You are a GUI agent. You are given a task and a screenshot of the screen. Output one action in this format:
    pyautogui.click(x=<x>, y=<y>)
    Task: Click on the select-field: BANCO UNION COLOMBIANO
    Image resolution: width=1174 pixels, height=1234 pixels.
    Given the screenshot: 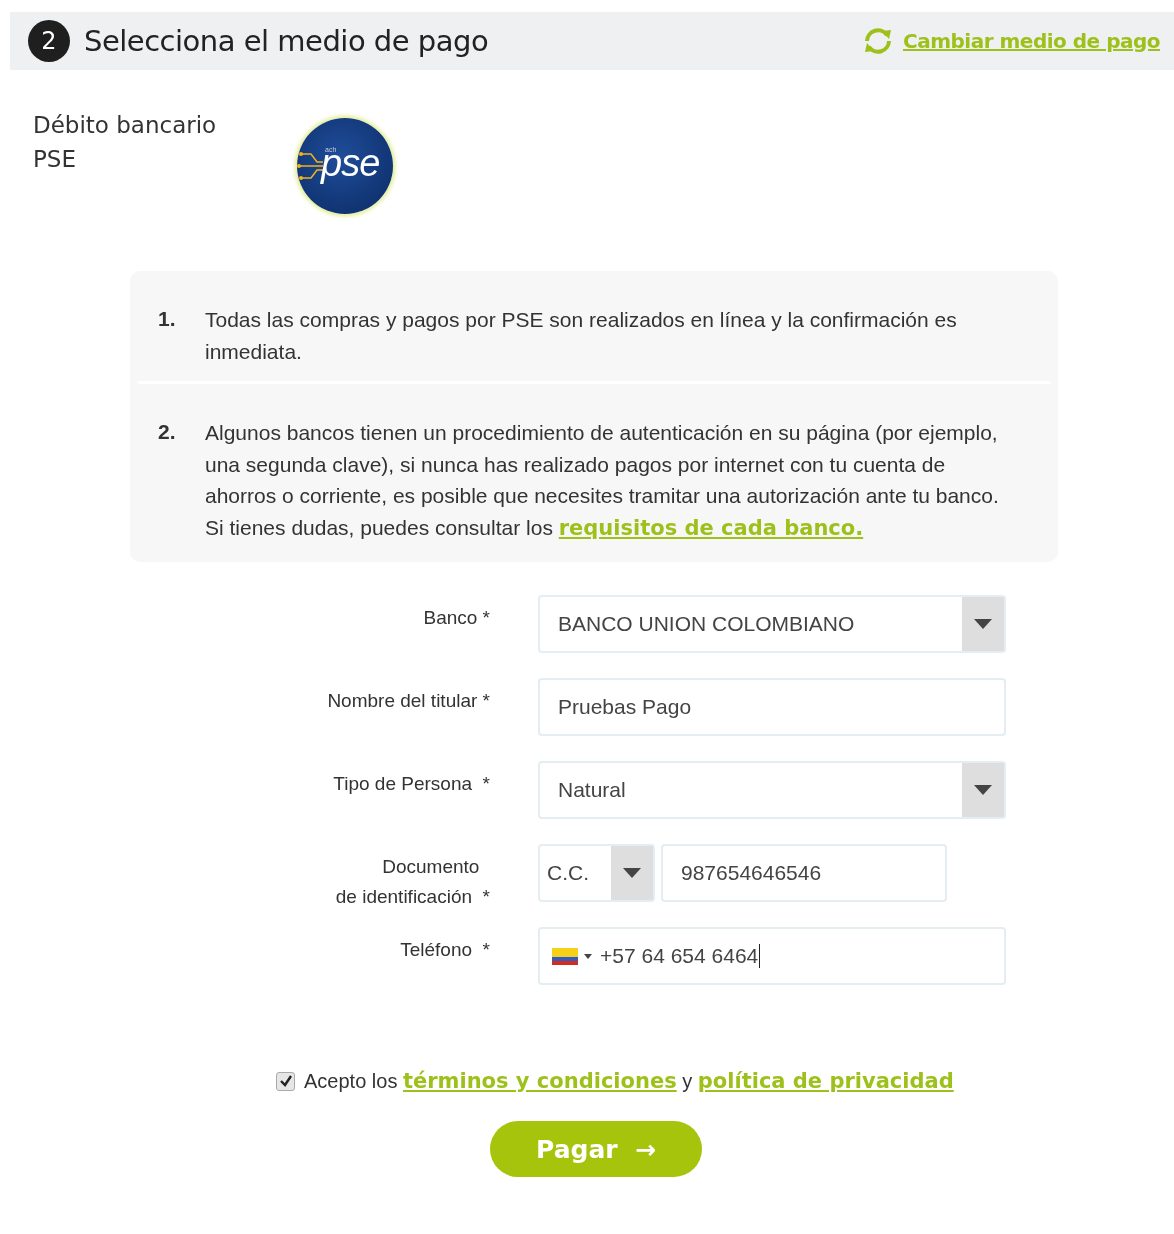 What is the action you would take?
    pyautogui.click(x=772, y=624)
    